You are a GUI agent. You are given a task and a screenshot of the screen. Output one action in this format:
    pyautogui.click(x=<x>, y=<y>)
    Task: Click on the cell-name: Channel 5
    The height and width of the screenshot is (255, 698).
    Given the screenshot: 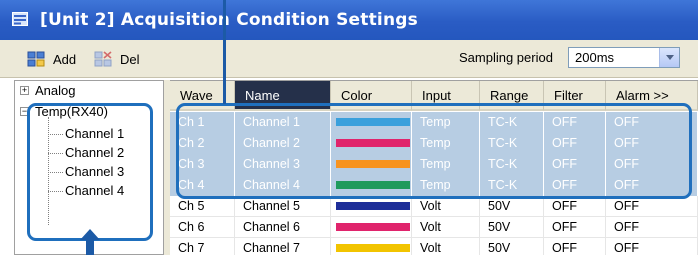 What is the action you would take?
    pyautogui.click(x=283, y=206)
    